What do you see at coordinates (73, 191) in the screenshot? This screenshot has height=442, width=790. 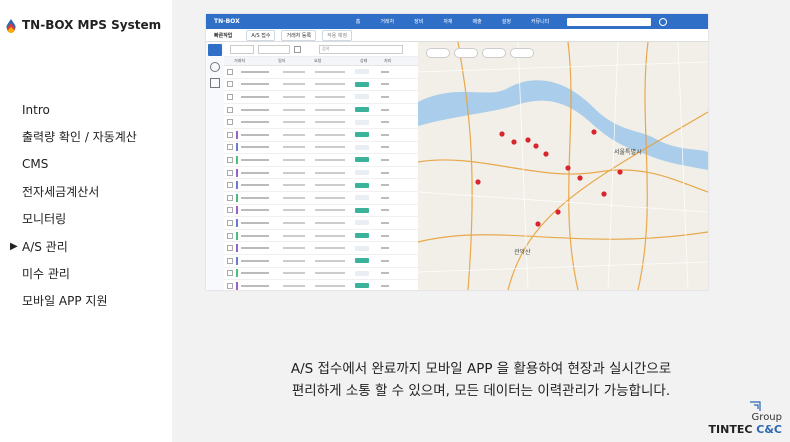 I see `sidebar-item-etax: 전자세금계산서` at bounding box center [73, 191].